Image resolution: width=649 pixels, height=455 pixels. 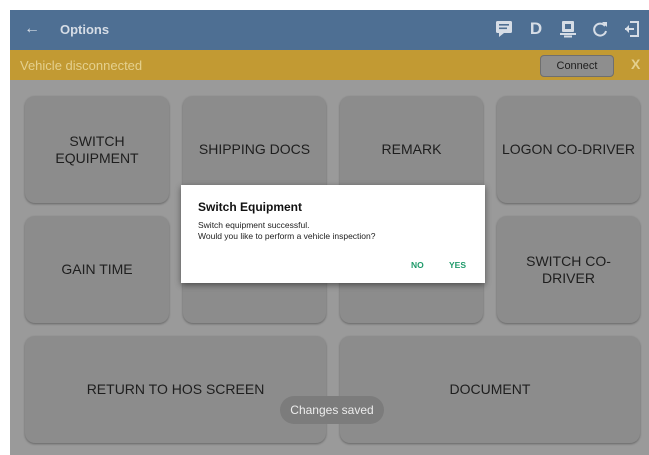 What do you see at coordinates (417, 265) in the screenshot?
I see `no-button: NO` at bounding box center [417, 265].